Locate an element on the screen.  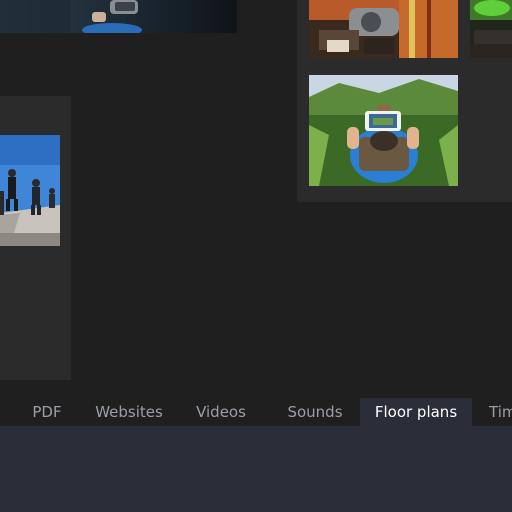
tab-pdf: PDF is located at coordinates (47, 412).